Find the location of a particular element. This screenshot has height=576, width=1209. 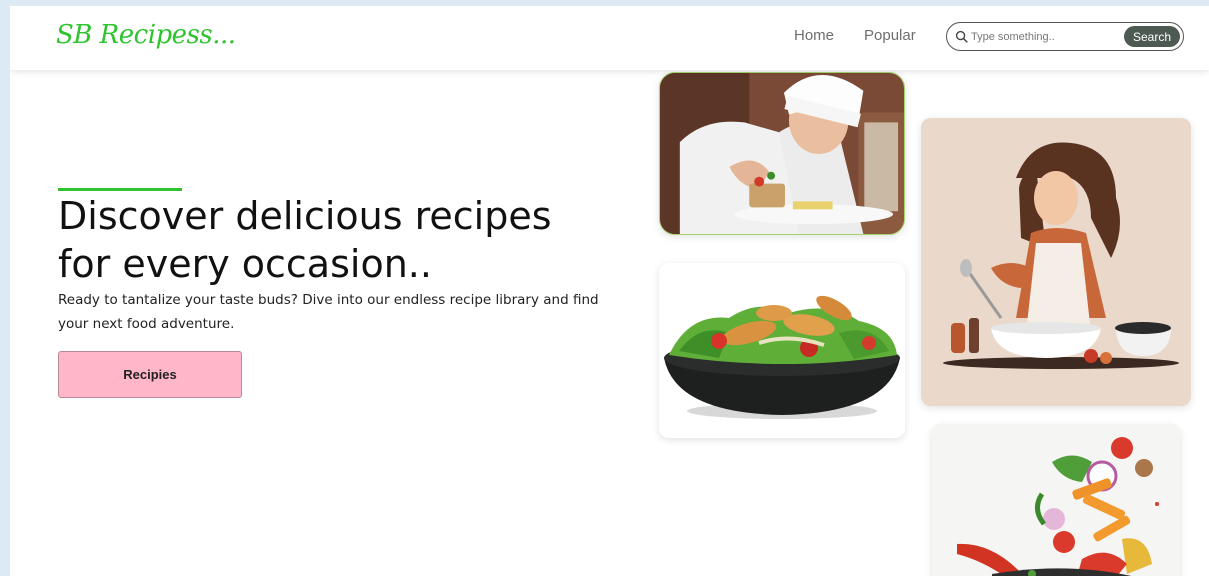

accent-line is located at coordinates (120, 189).